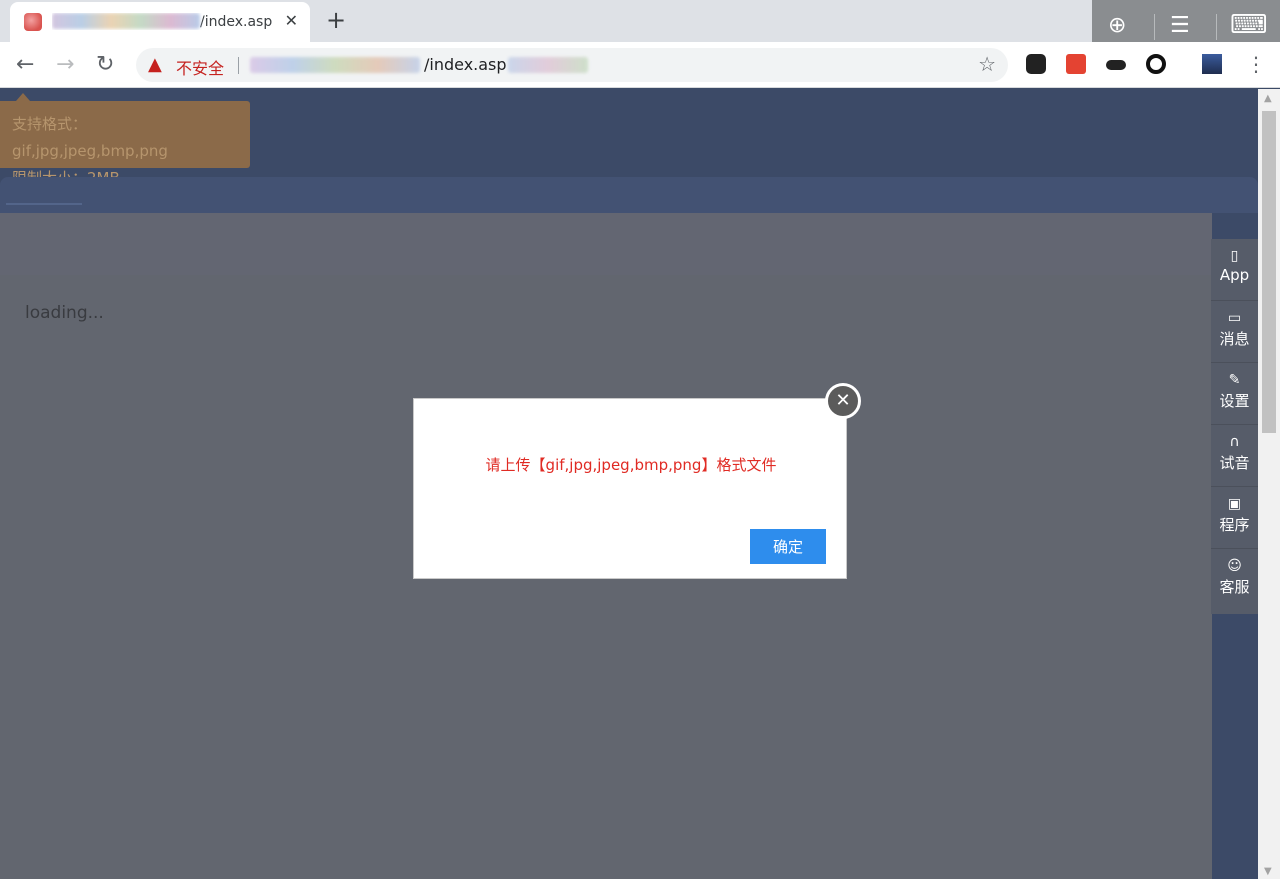 The height and width of the screenshot is (879, 1280). What do you see at coordinates (90, 137) in the screenshot?
I see `supported-formats: 支持格式：gif,jpg,jpeg,bmp,png` at bounding box center [90, 137].